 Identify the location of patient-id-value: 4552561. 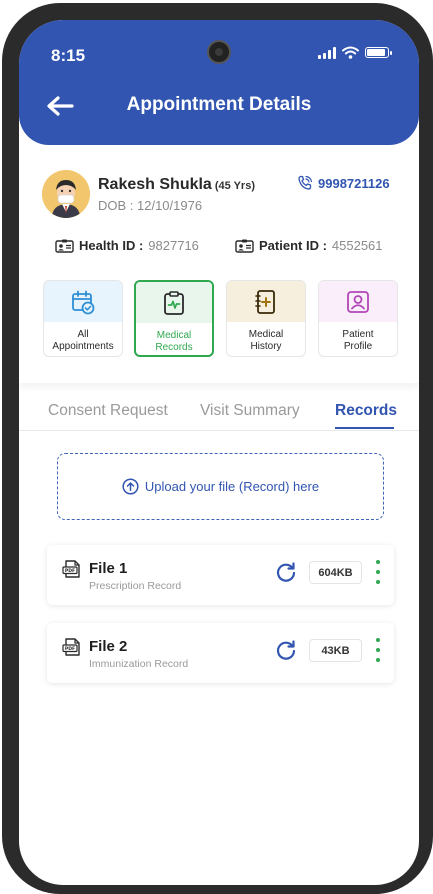
(357, 245).